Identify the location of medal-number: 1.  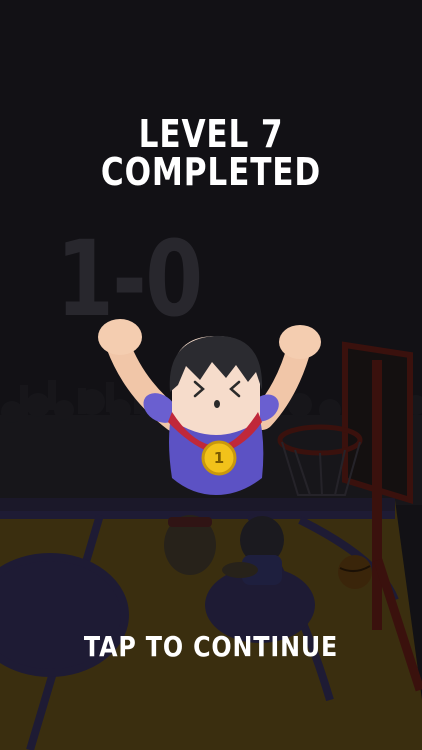
(219, 458).